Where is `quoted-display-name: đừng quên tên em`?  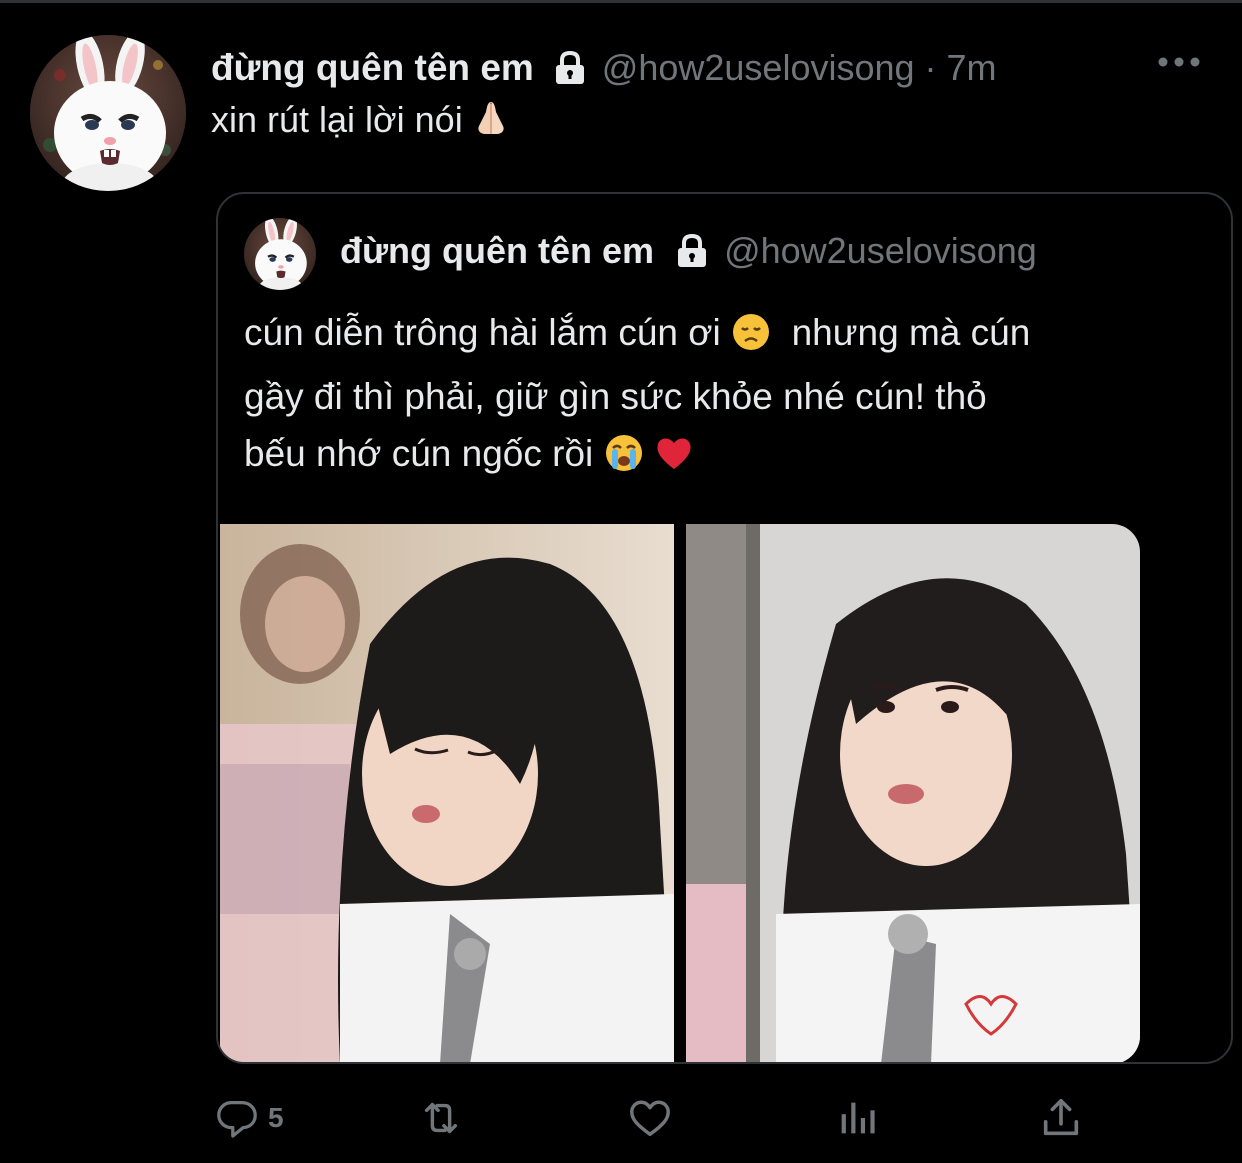 quoted-display-name: đừng quên tên em is located at coordinates (497, 250).